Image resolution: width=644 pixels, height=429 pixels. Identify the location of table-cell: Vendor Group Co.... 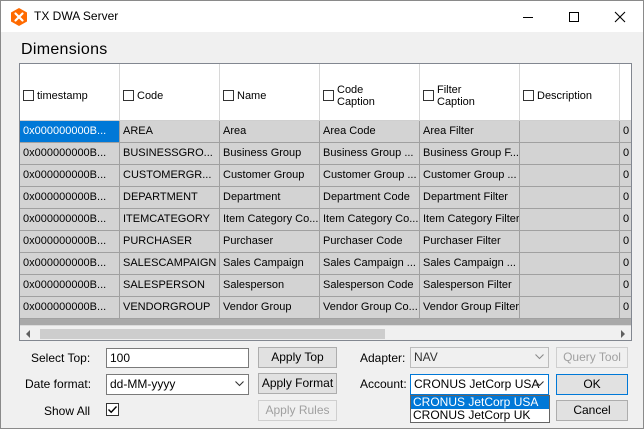
(370, 308).